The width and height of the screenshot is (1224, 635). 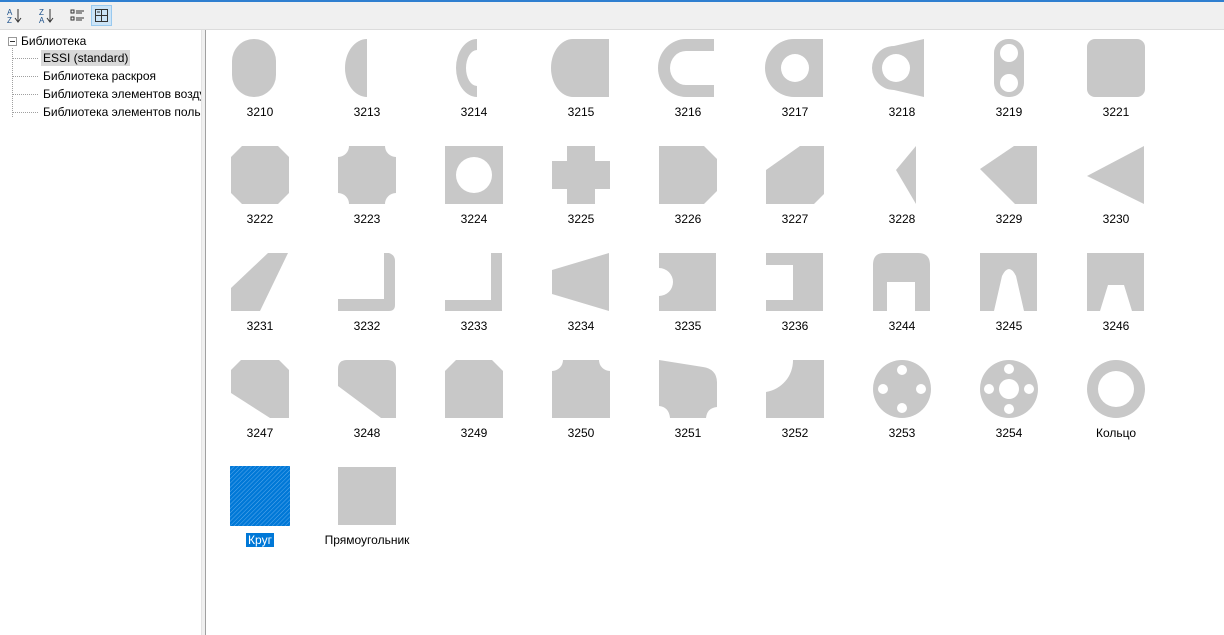 What do you see at coordinates (47, 41) in the screenshot?
I see `tree-root: Библиотека` at bounding box center [47, 41].